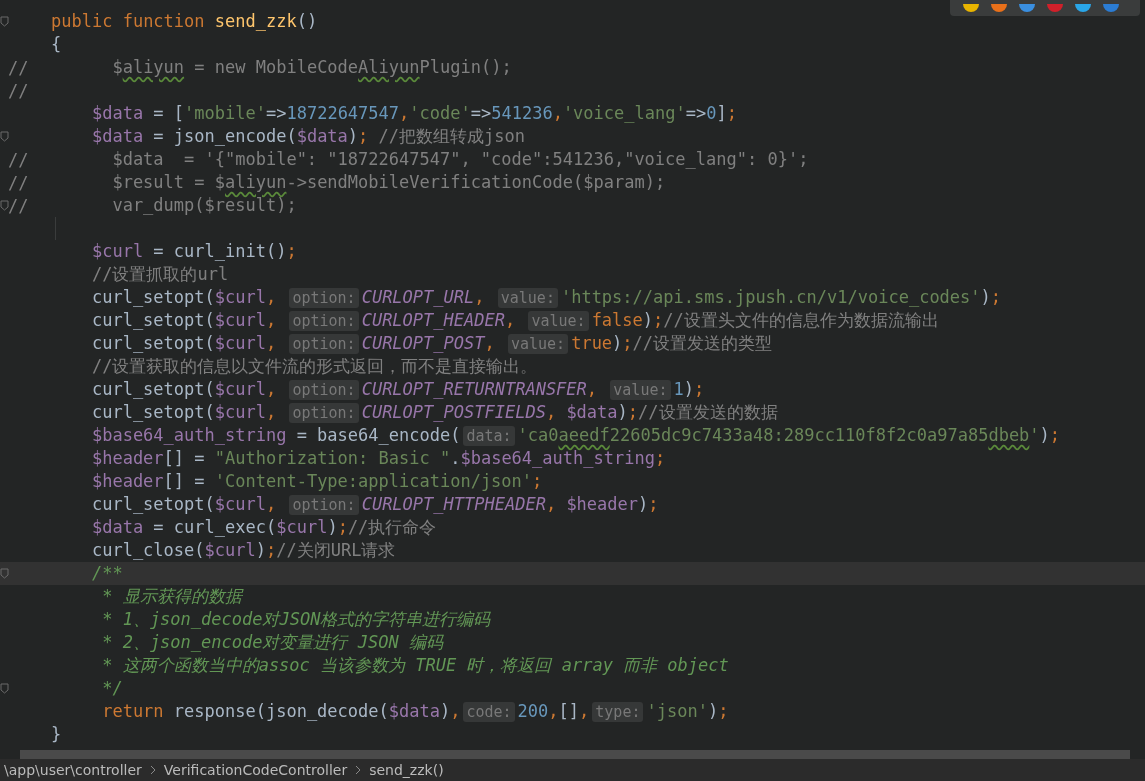 The image size is (1145, 781). Describe the element at coordinates (460, 159) in the screenshot. I see `code-line: $data = '{"mobile": "18722647547", "code":541236,"voice_lang": 0}';` at that location.